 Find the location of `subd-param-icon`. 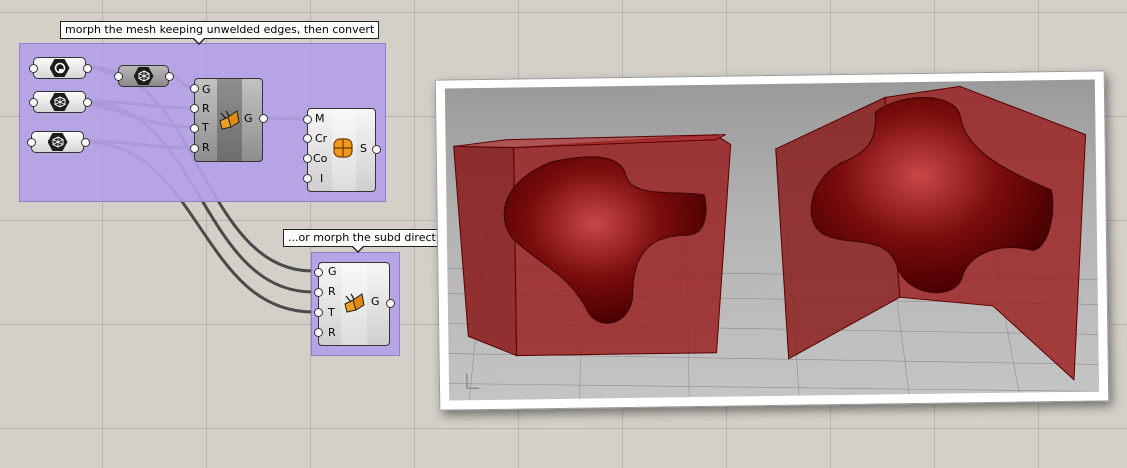

subd-param-icon is located at coordinates (59, 68).